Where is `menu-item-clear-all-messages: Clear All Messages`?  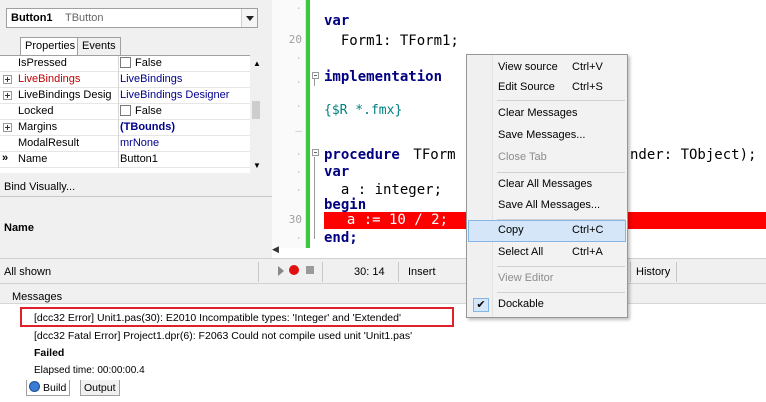
menu-item-clear-all-messages: Clear All Messages is located at coordinates (547, 185).